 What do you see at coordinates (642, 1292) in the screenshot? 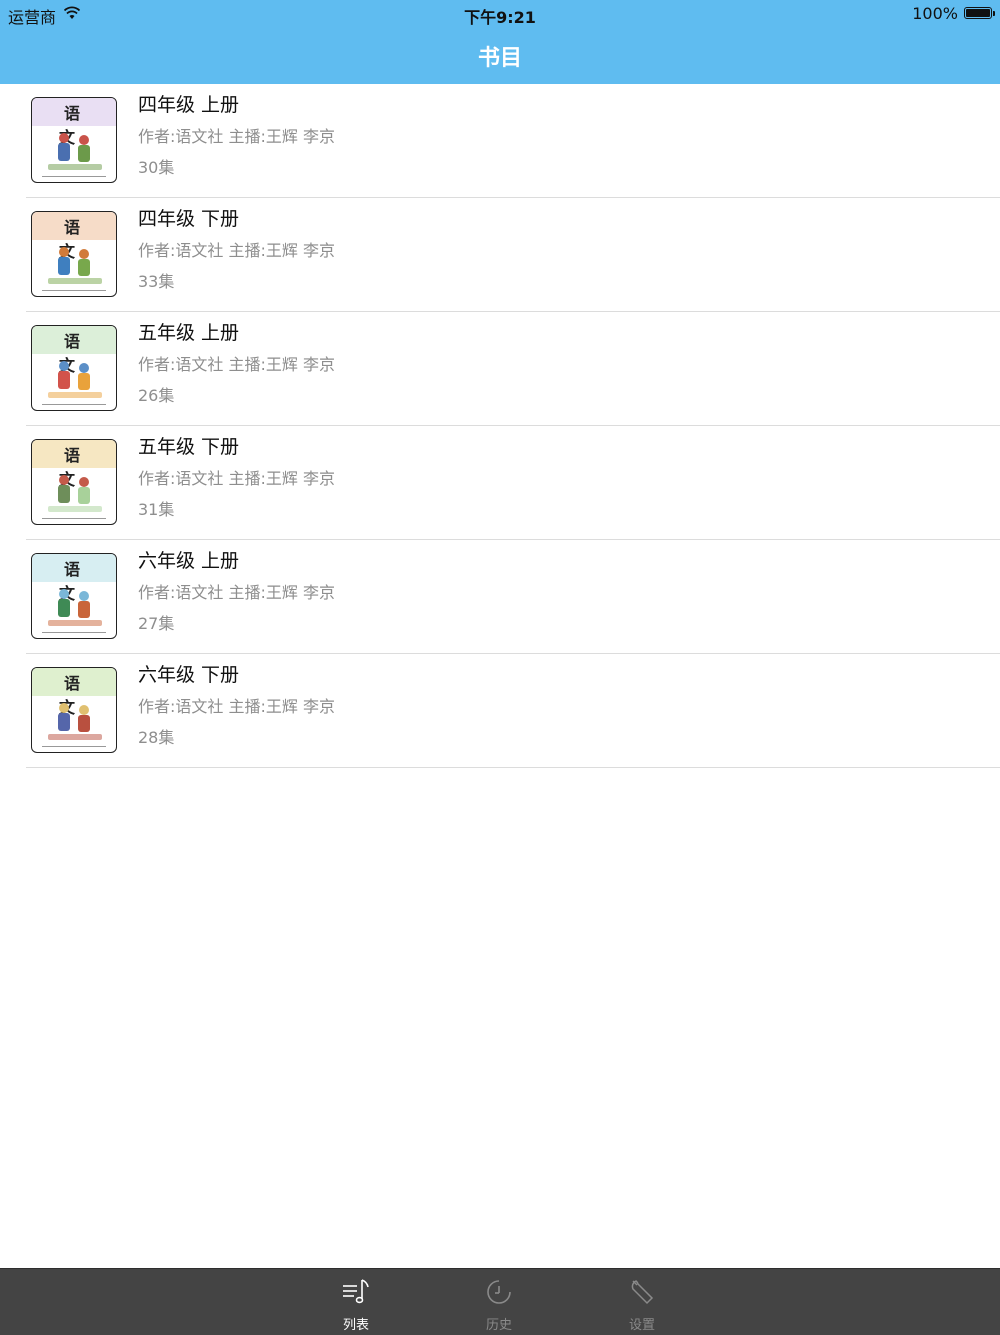
I see `wrench-icon` at bounding box center [642, 1292].